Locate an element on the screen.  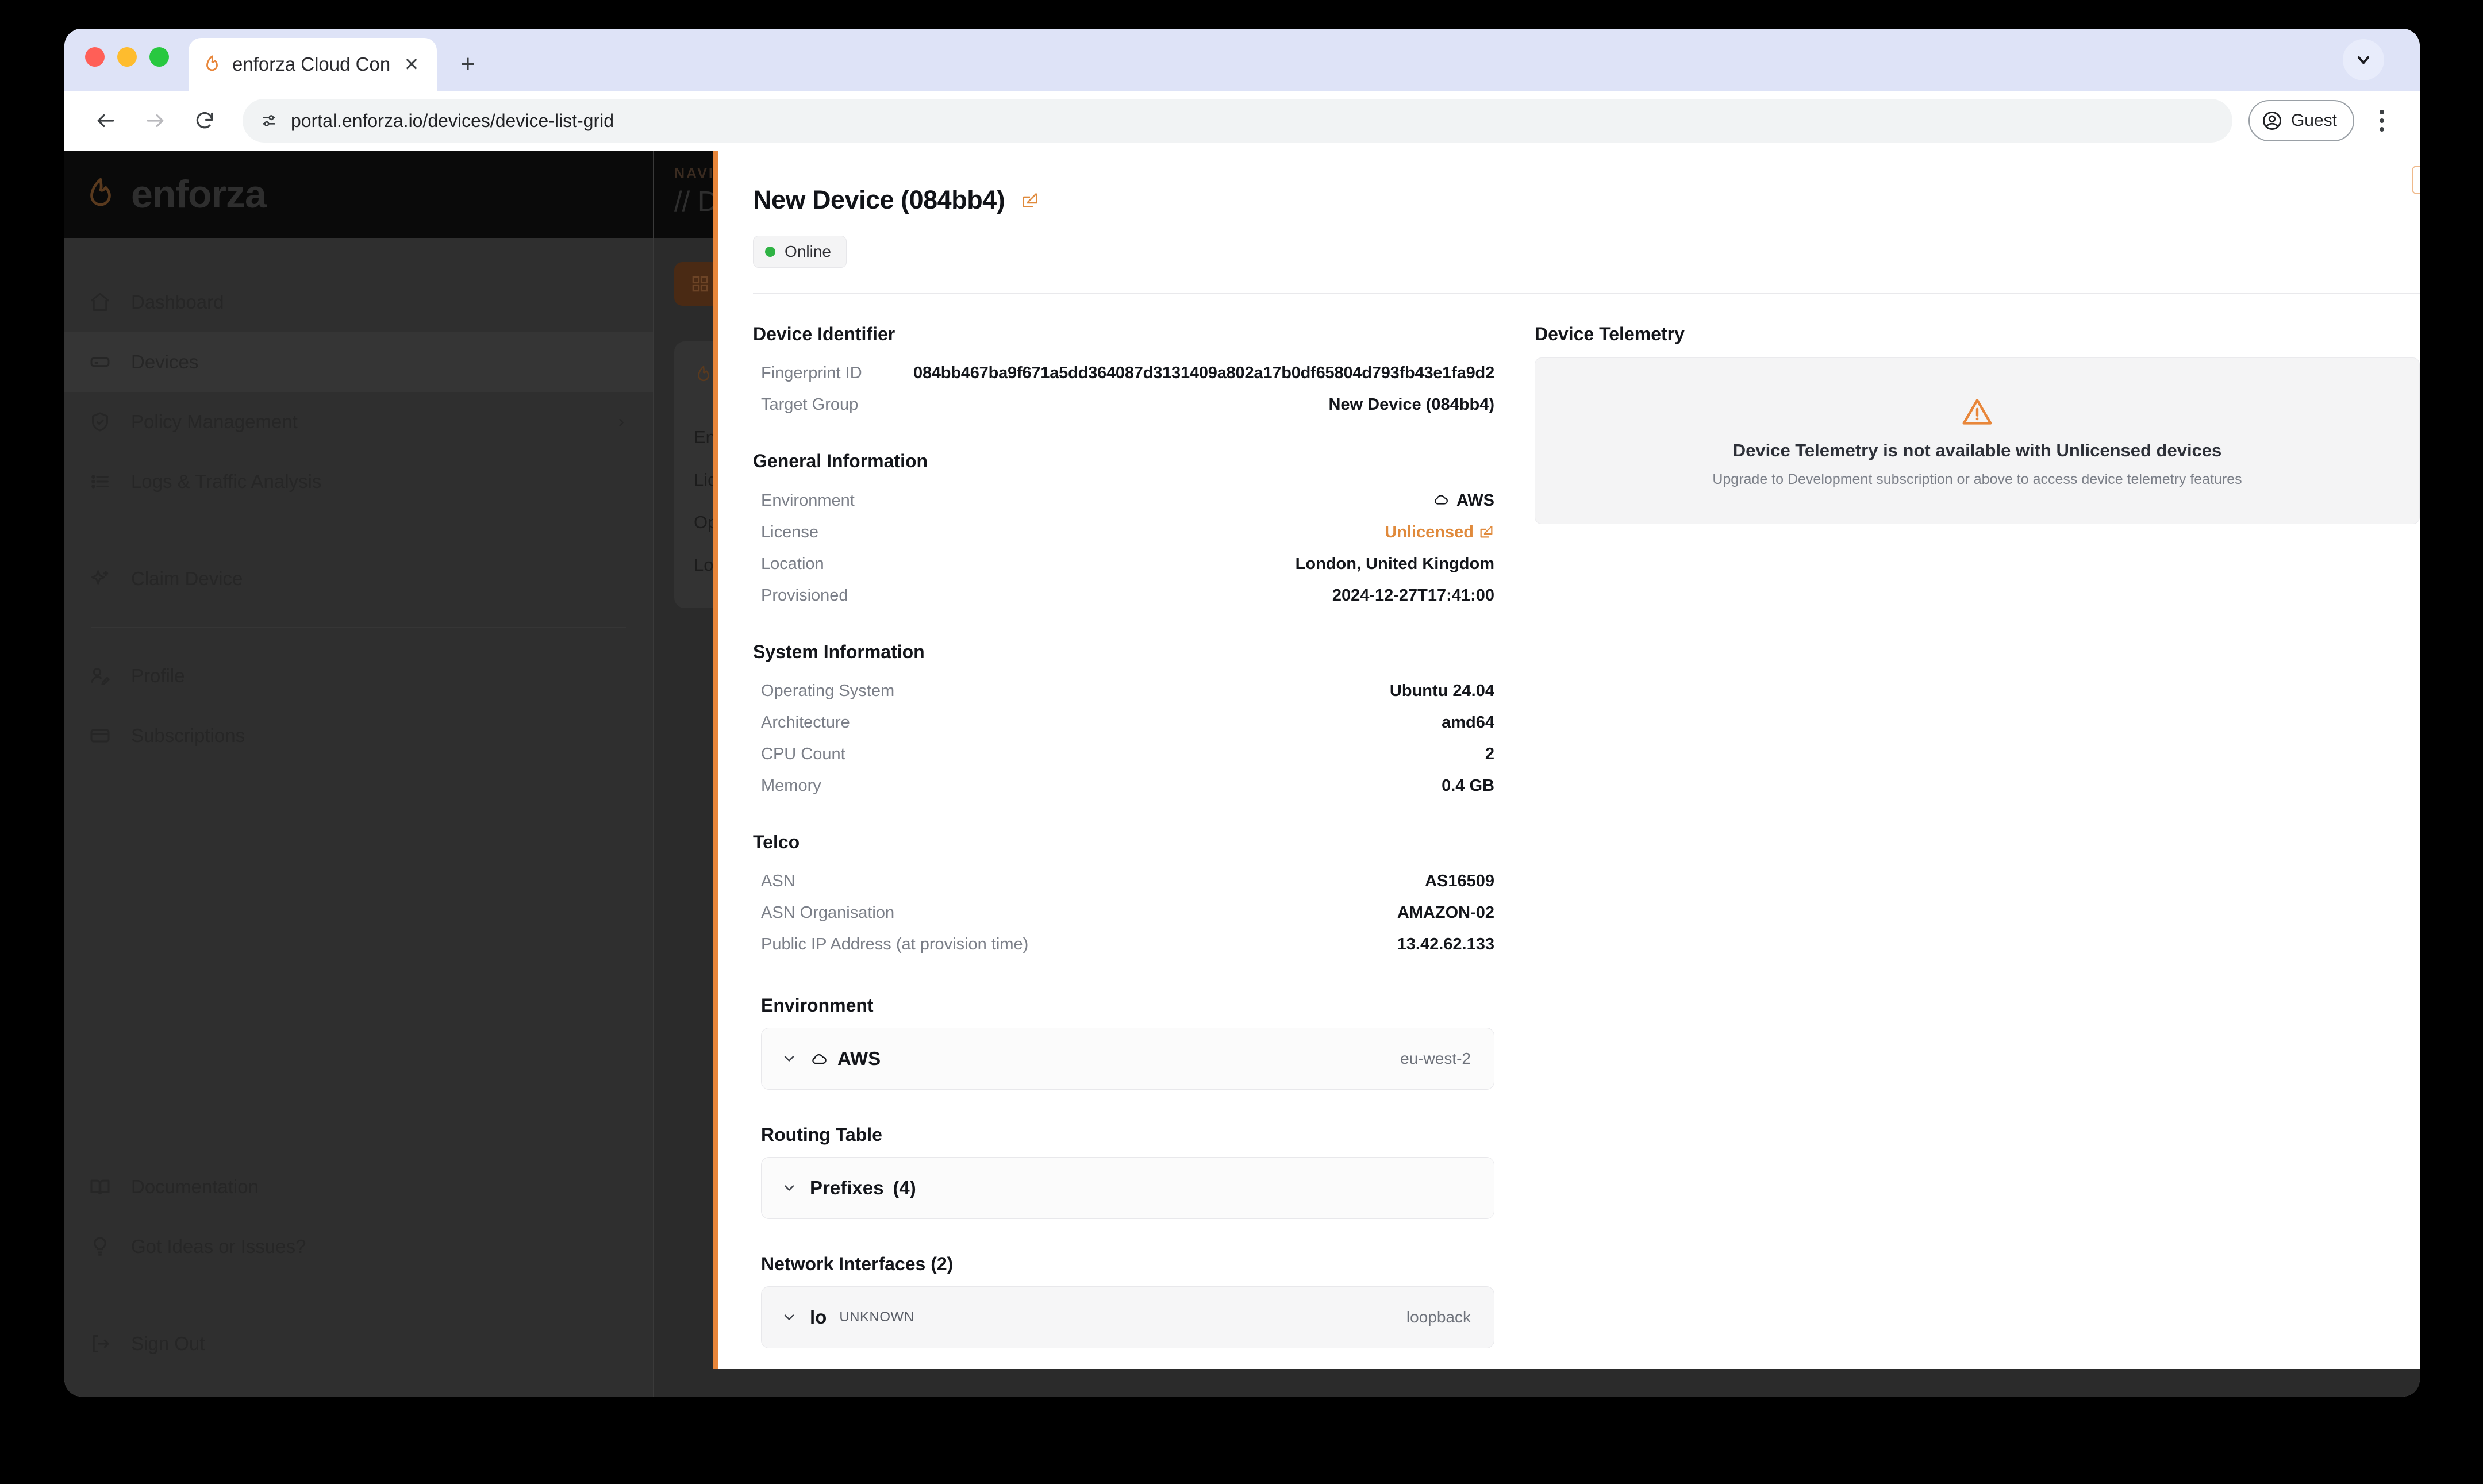
profile-button: Guest is located at coordinates (2301, 120).